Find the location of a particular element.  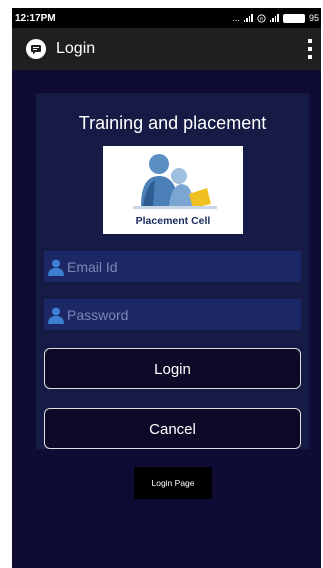

status-icons: ... R 95 is located at coordinates (276, 18).